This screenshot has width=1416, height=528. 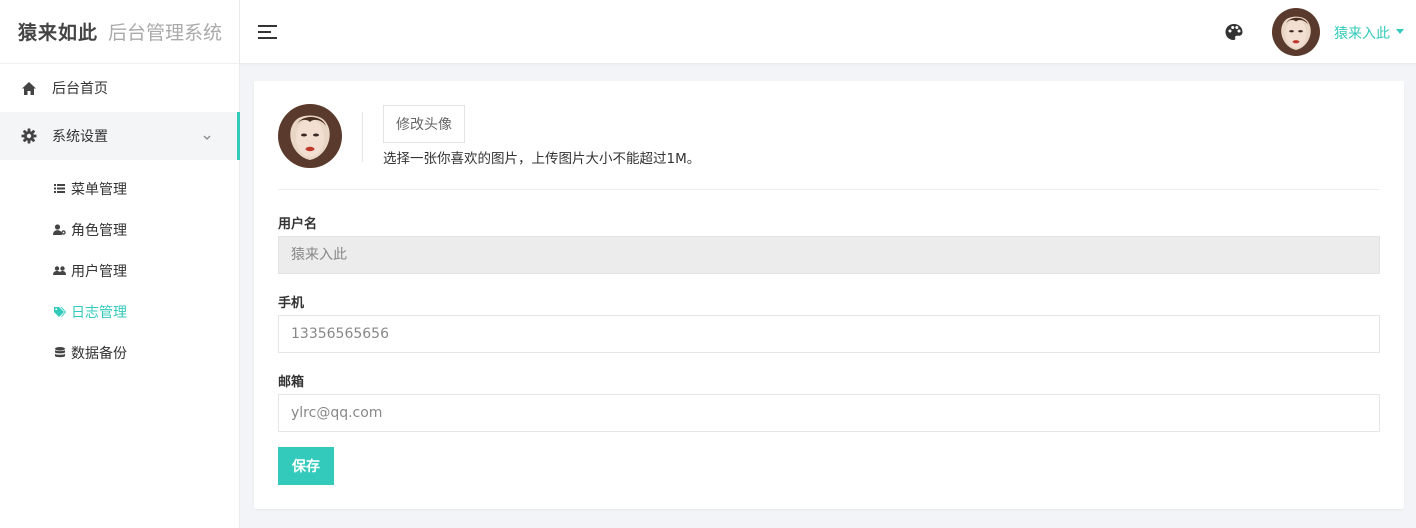 I want to click on sidebar-item-label: 角色管理, so click(x=99, y=230).